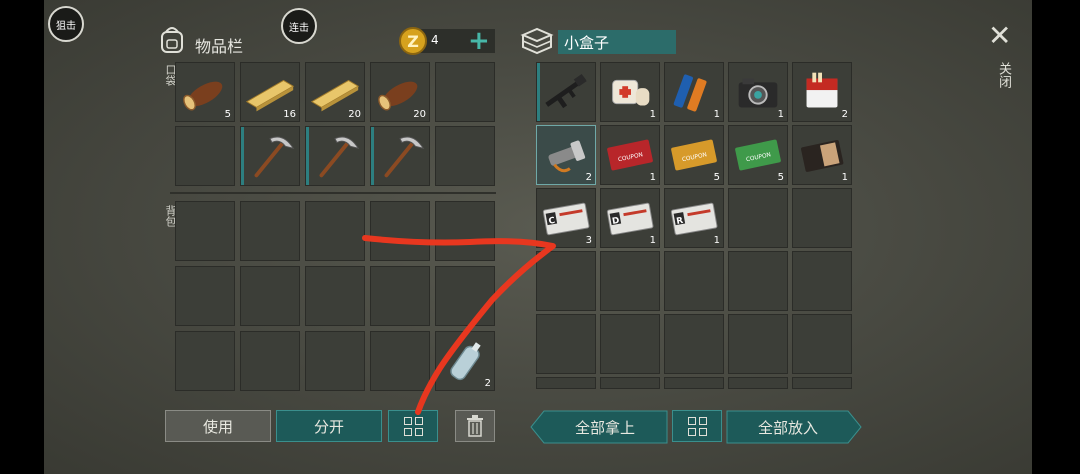 Image resolution: width=1080 pixels, height=474 pixels. Describe the element at coordinates (566, 218) in the screenshot. I see `slot-keycard-c: C3` at that location.